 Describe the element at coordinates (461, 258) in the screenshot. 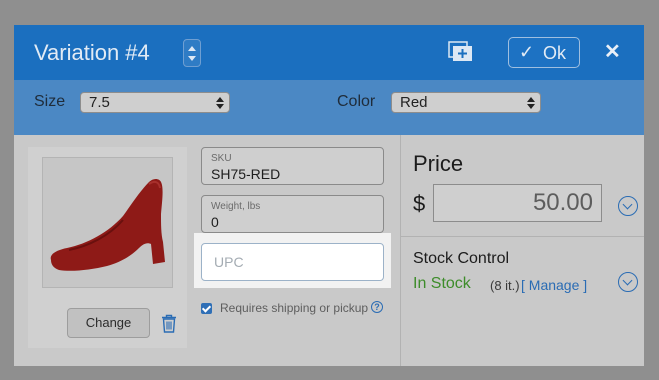

I see `stock-control-heading: Stock Control` at that location.